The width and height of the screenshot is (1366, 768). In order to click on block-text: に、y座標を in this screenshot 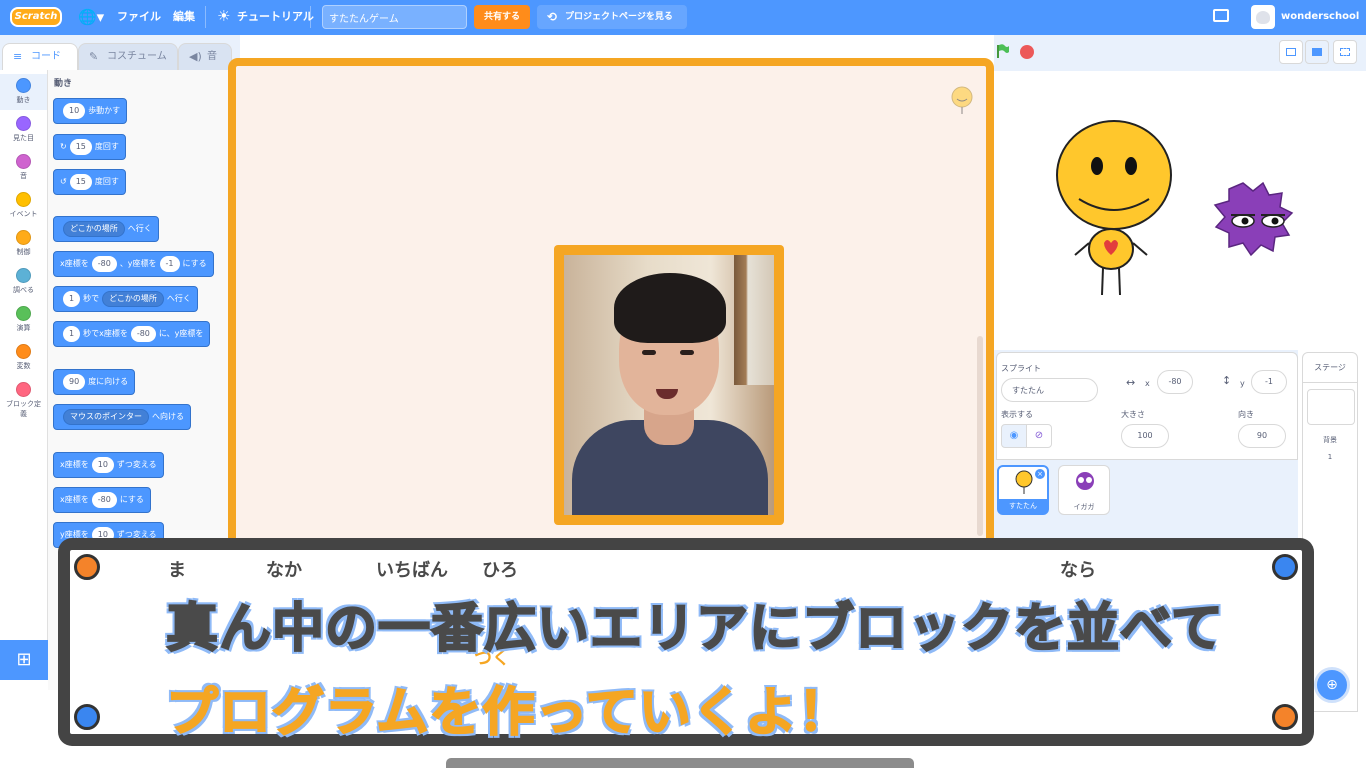, I will do `click(181, 333)`.